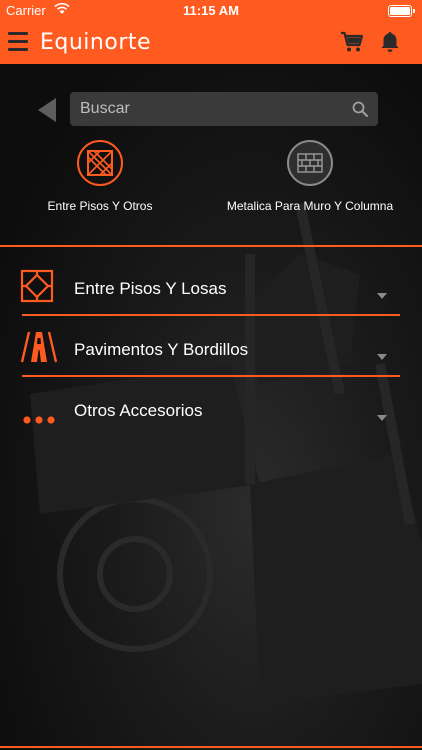 Image resolution: width=422 pixels, height=750 pixels. What do you see at coordinates (18, 43) in the screenshot?
I see `hamburger-menu-icon` at bounding box center [18, 43].